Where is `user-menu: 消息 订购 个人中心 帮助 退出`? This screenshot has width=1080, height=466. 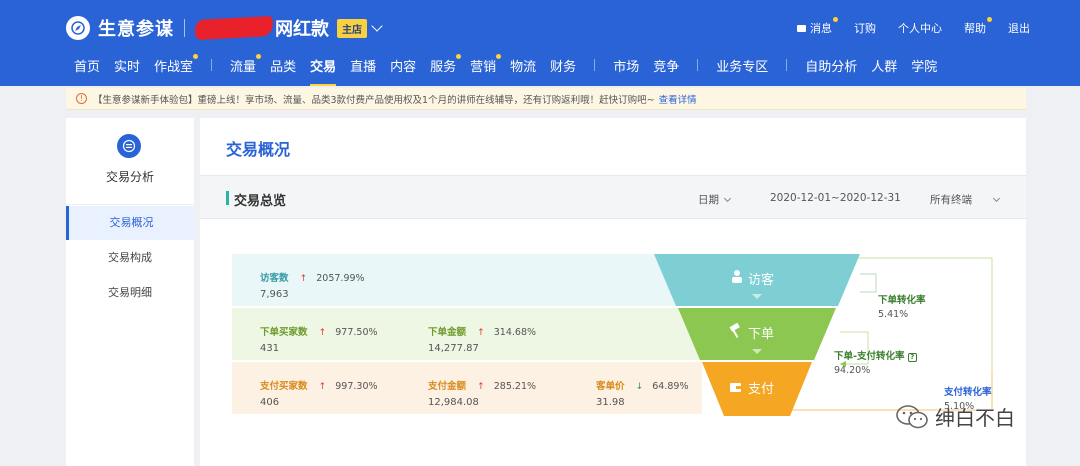
user-menu: 消息 订购 个人中心 帮助 退出 is located at coordinates (902, 26).